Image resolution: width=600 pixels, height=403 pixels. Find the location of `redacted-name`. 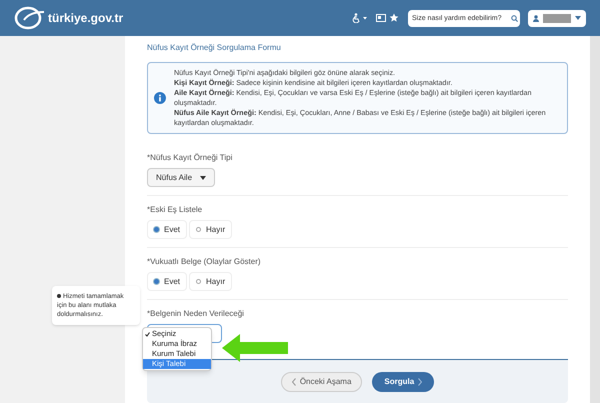

redacted-name is located at coordinates (557, 18).